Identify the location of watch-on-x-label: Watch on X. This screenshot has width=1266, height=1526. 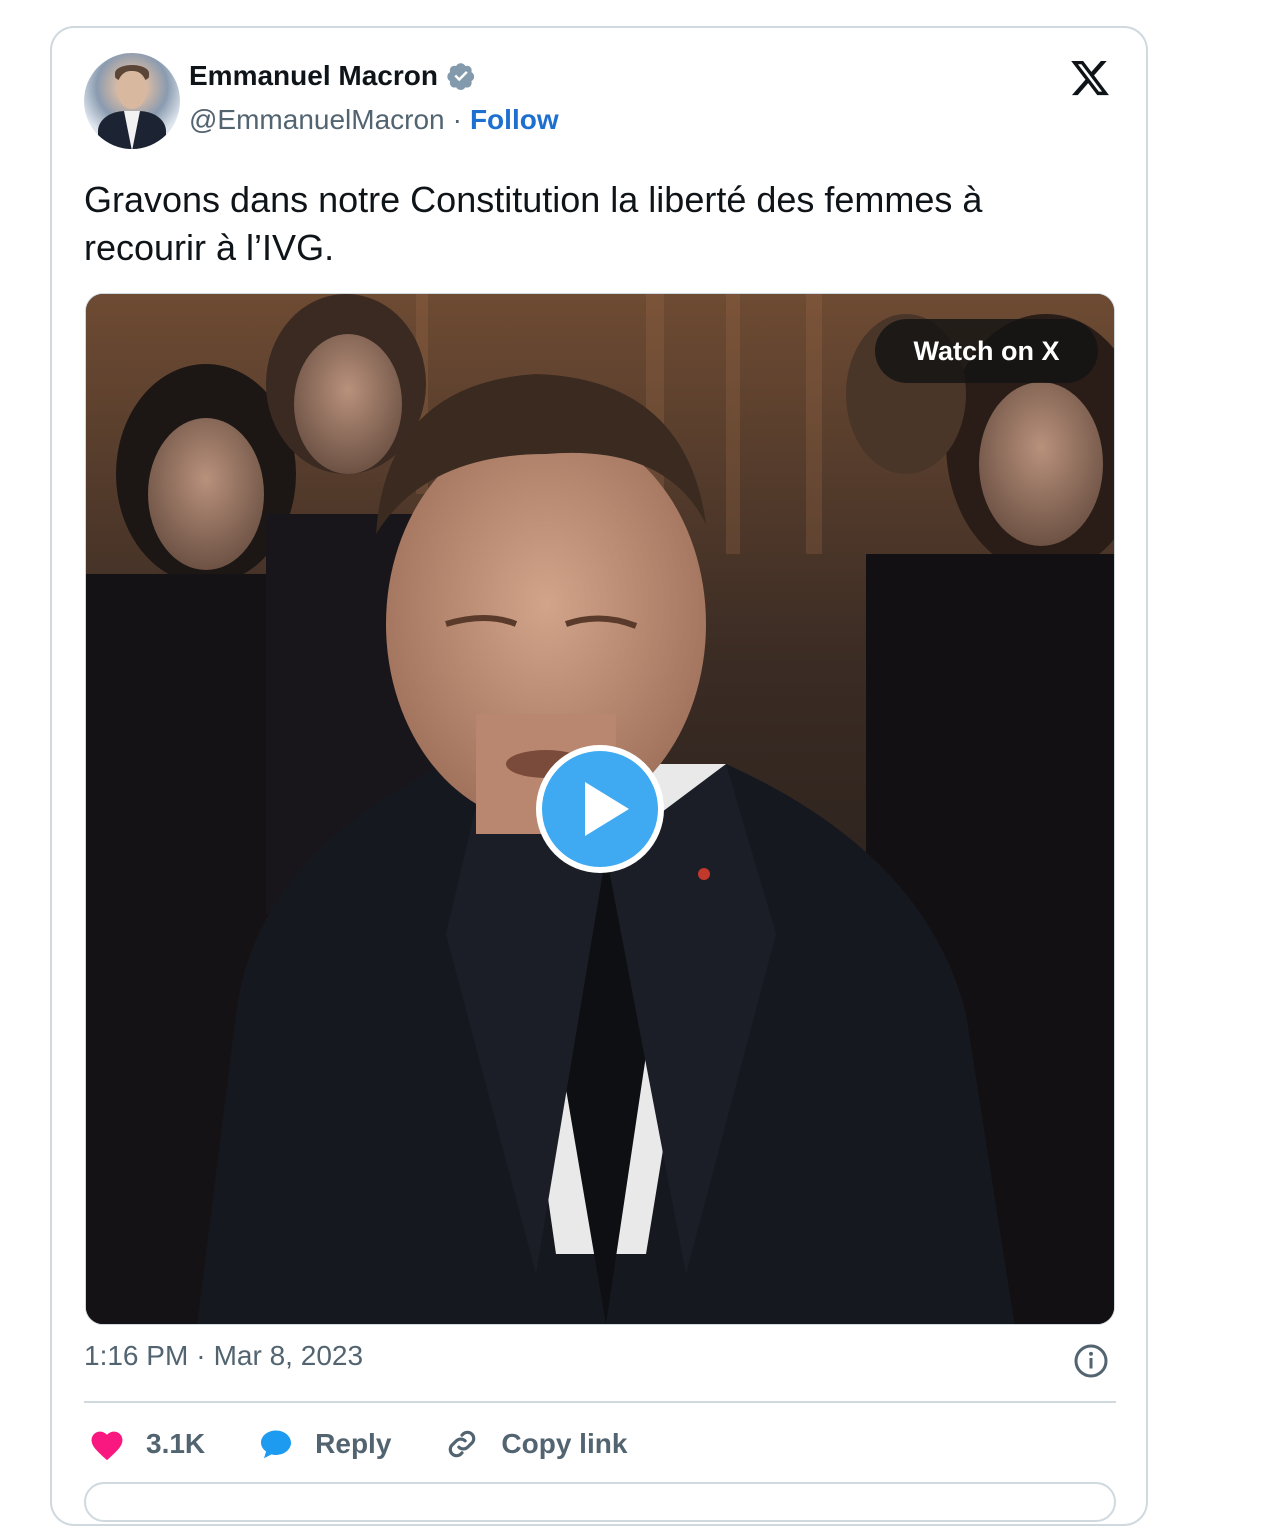
(986, 350).